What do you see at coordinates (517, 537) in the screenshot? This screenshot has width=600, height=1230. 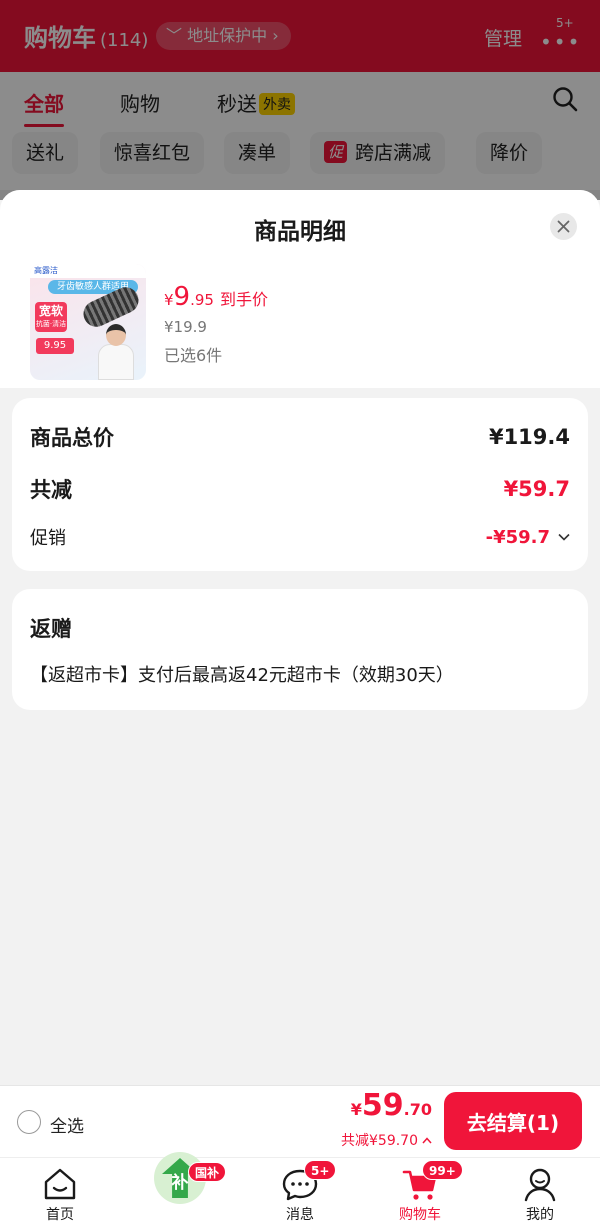 I see `promo-value: -¥59.7` at bounding box center [517, 537].